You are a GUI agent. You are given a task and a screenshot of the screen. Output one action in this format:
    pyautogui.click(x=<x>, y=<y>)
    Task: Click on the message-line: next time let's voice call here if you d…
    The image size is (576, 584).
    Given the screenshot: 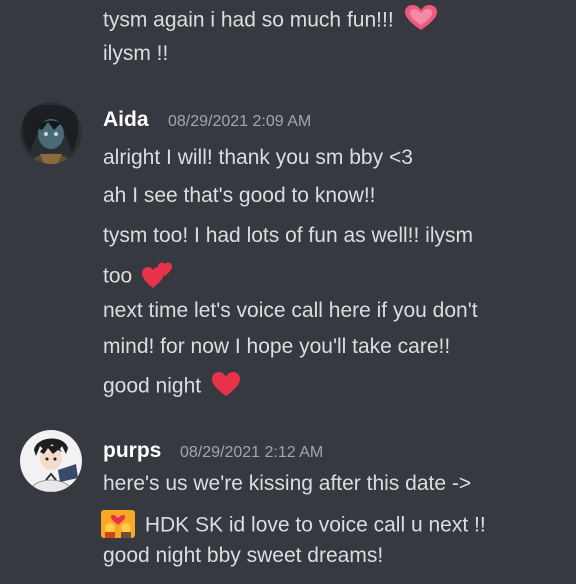 What is the action you would take?
    pyautogui.click(x=290, y=310)
    